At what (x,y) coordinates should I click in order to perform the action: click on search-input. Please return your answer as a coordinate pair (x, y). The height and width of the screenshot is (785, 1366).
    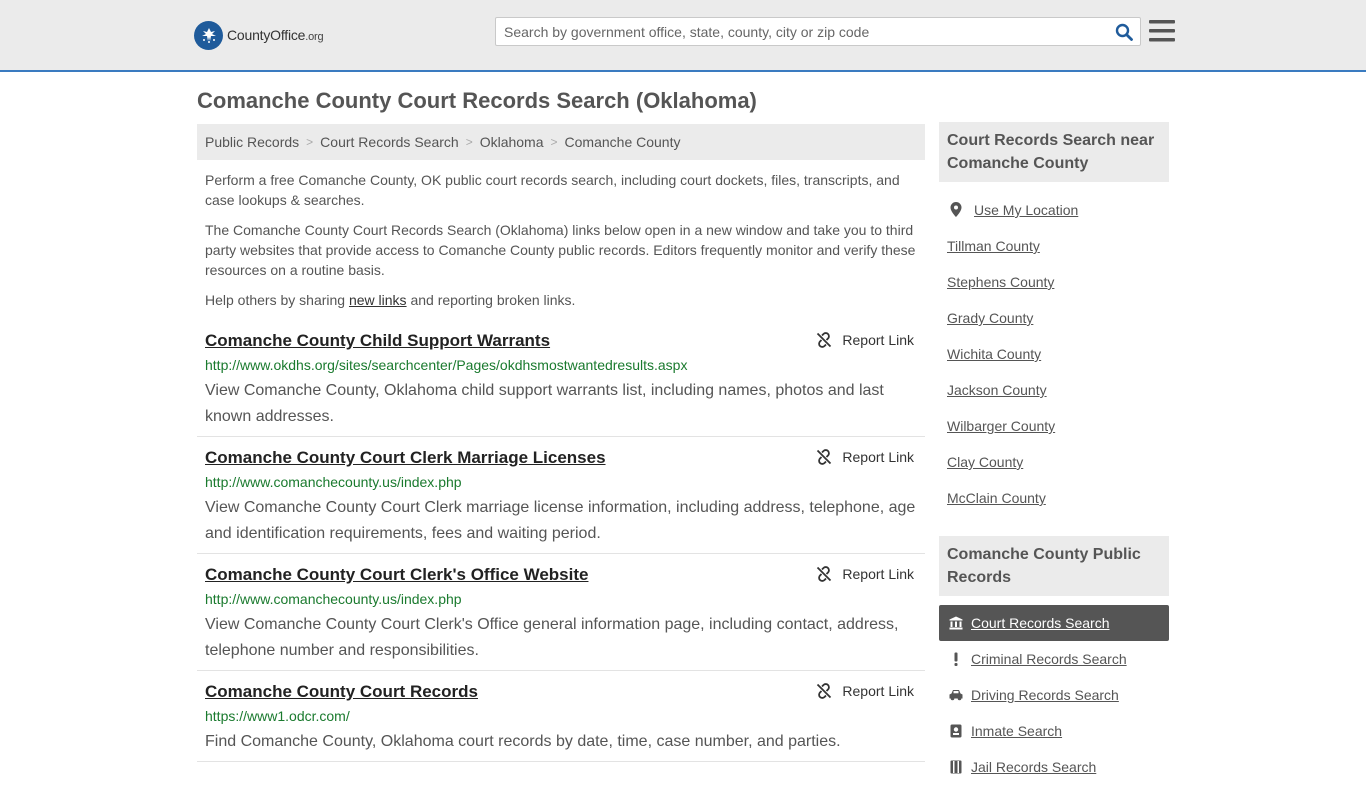
    Looking at the image, I should click on (801, 31).